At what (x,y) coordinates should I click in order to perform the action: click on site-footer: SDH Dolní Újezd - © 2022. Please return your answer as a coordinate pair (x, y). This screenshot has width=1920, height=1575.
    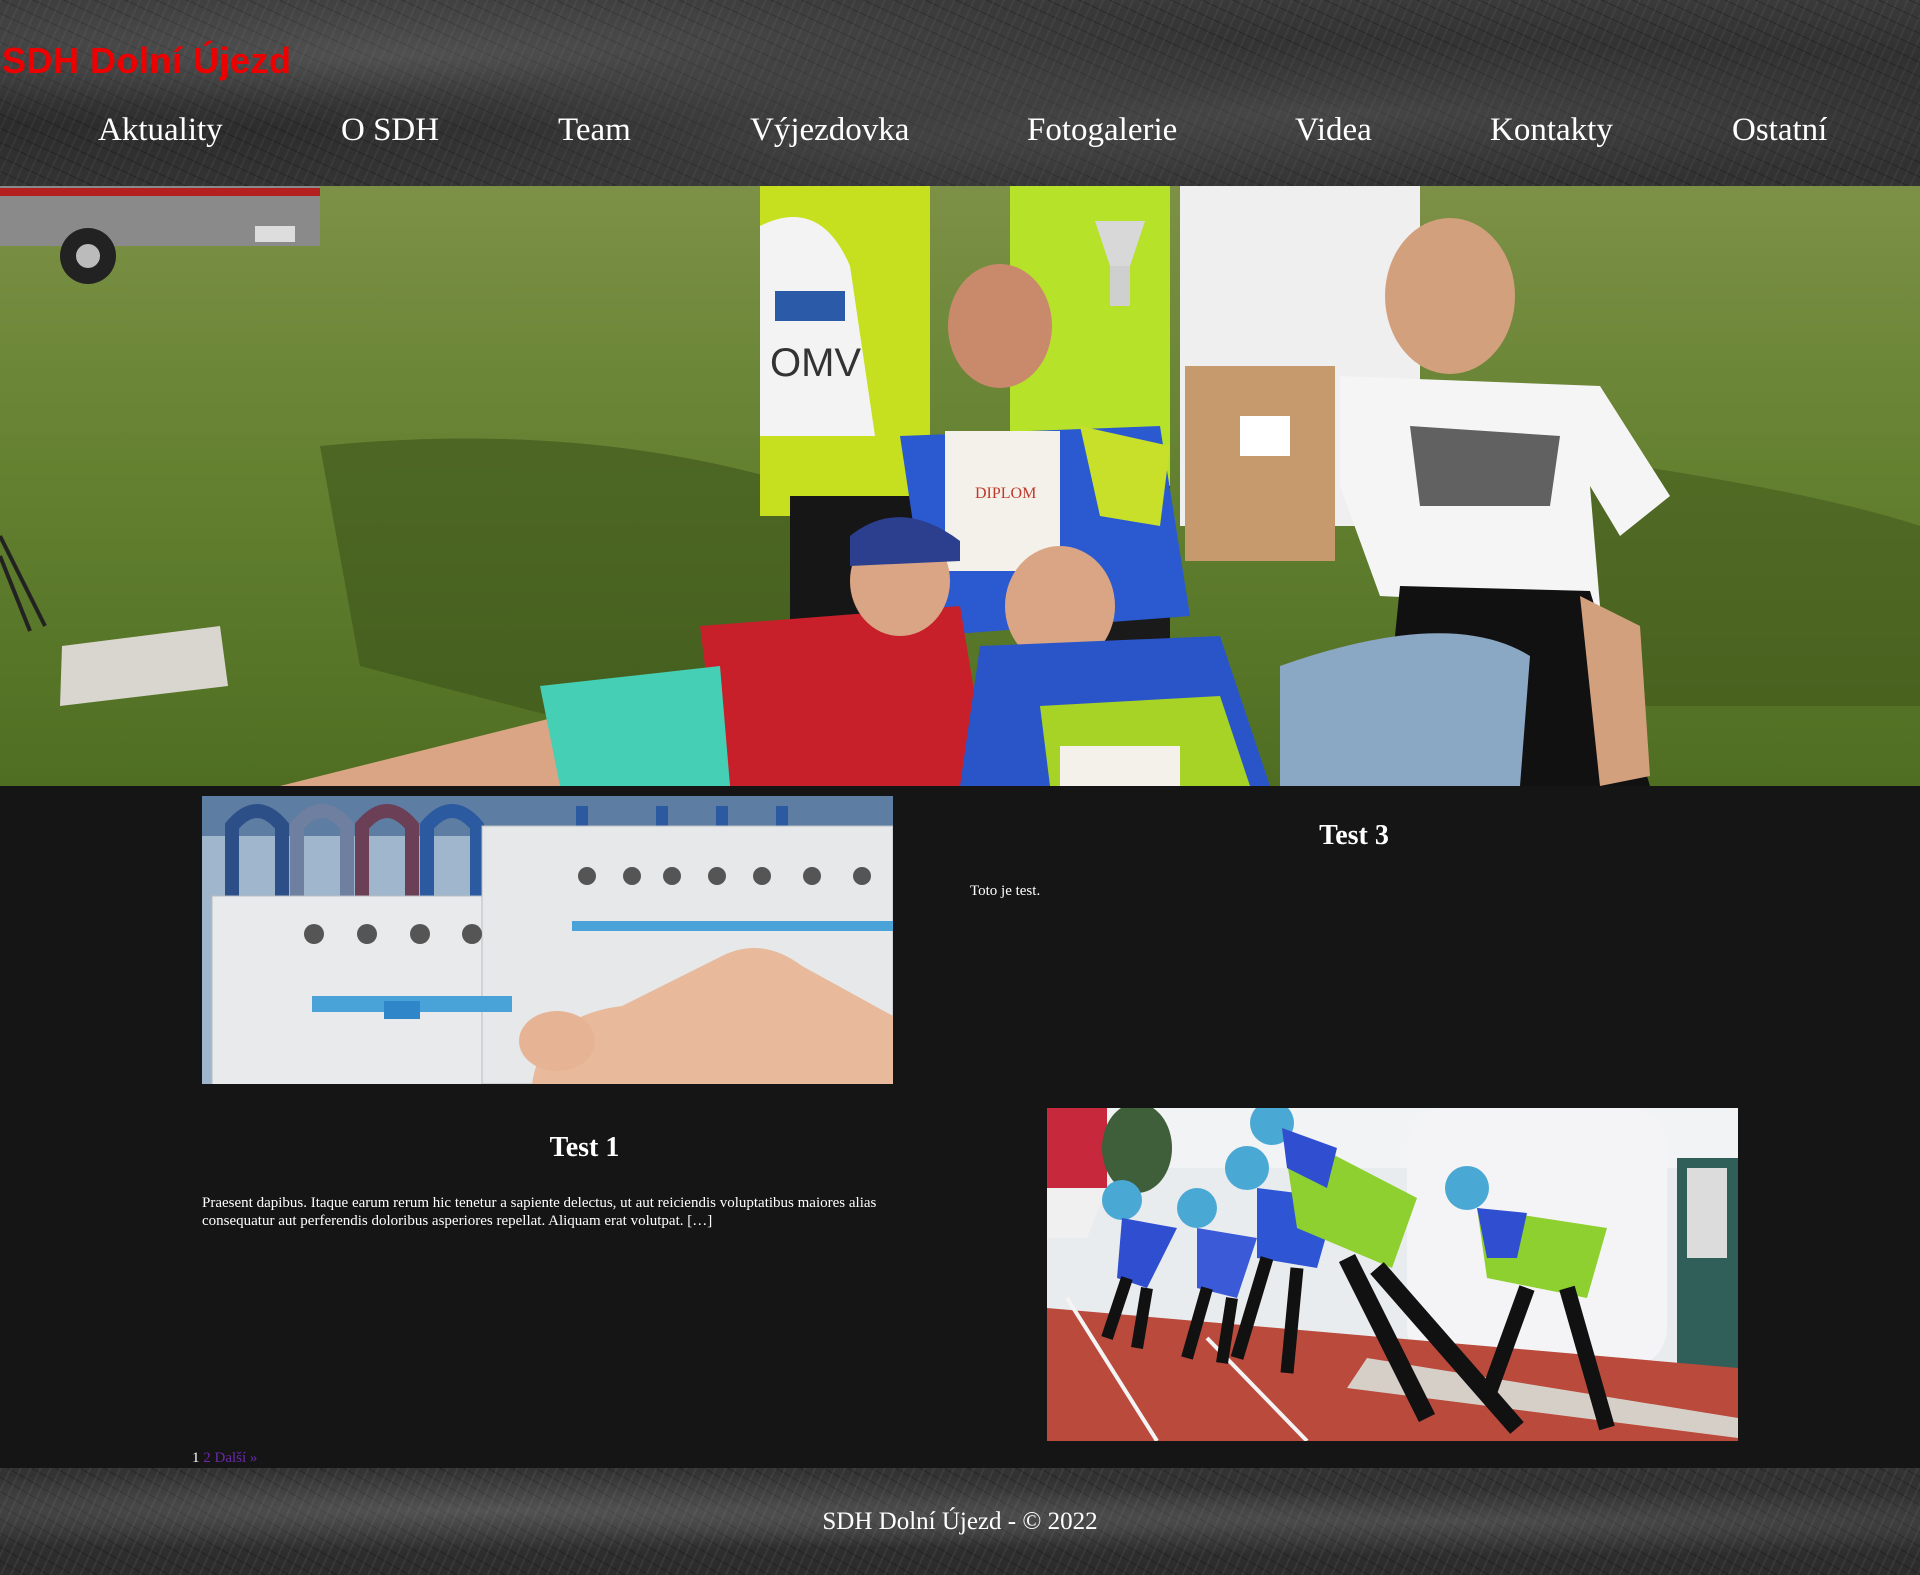
    Looking at the image, I should click on (960, 1521).